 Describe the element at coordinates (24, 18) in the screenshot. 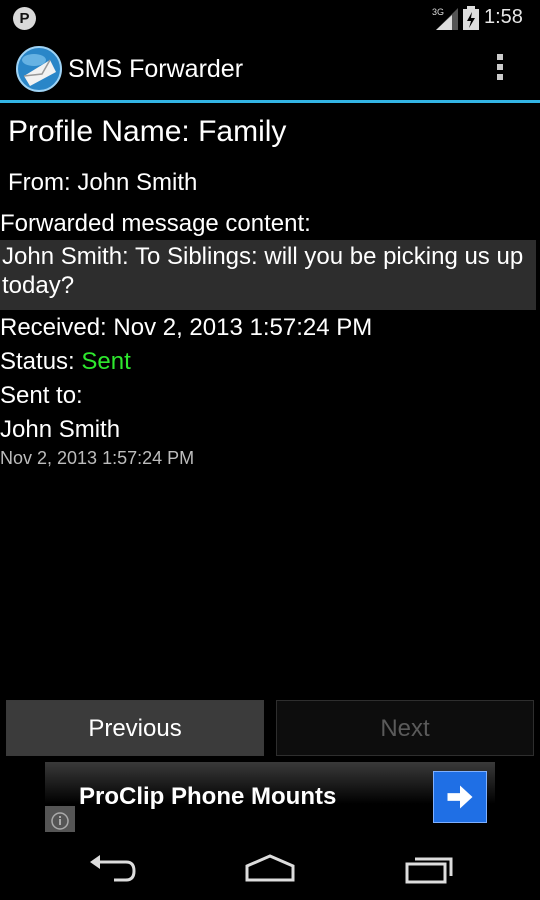

I see `notification-p-icon: P` at that location.